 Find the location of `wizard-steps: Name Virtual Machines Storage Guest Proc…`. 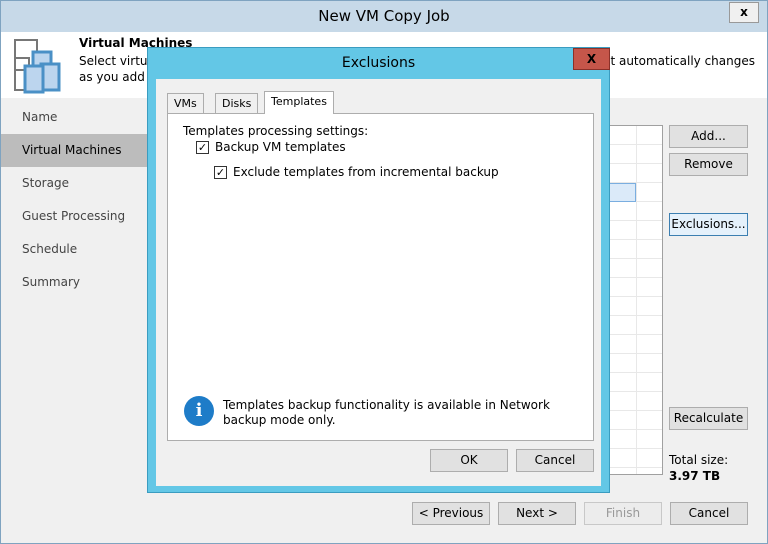

wizard-steps: Name Virtual Machines Storage Guest Proc… is located at coordinates (76, 200).